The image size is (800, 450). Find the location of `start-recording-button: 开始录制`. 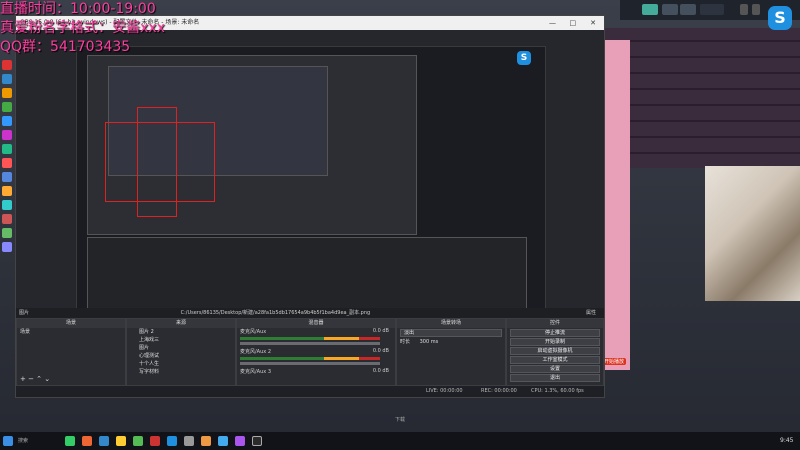

start-recording-button: 开始录制 is located at coordinates (555, 342).